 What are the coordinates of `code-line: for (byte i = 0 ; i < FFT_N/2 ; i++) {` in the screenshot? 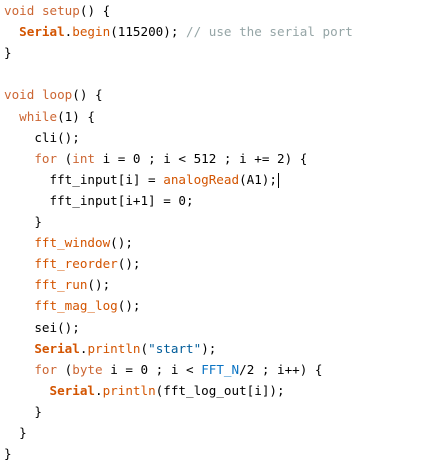 It's located at (163, 369).